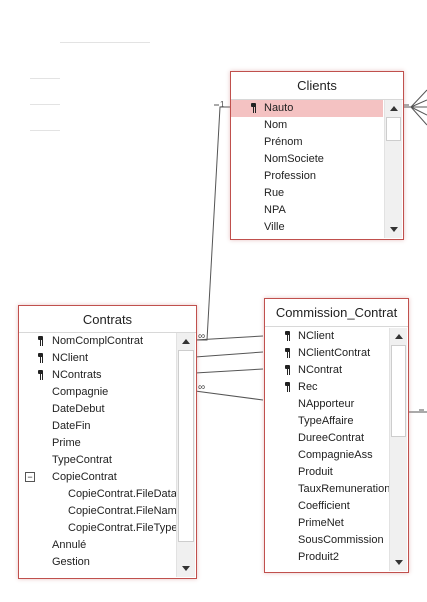 The width and height of the screenshot is (427, 602). Describe the element at coordinates (78, 409) in the screenshot. I see `field-label: DateDebut` at that location.